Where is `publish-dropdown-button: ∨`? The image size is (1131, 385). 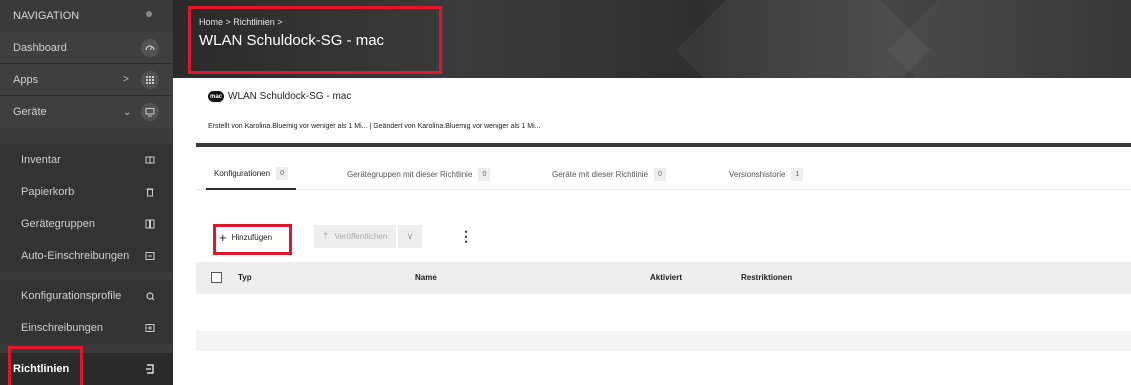 publish-dropdown-button: ∨ is located at coordinates (410, 236).